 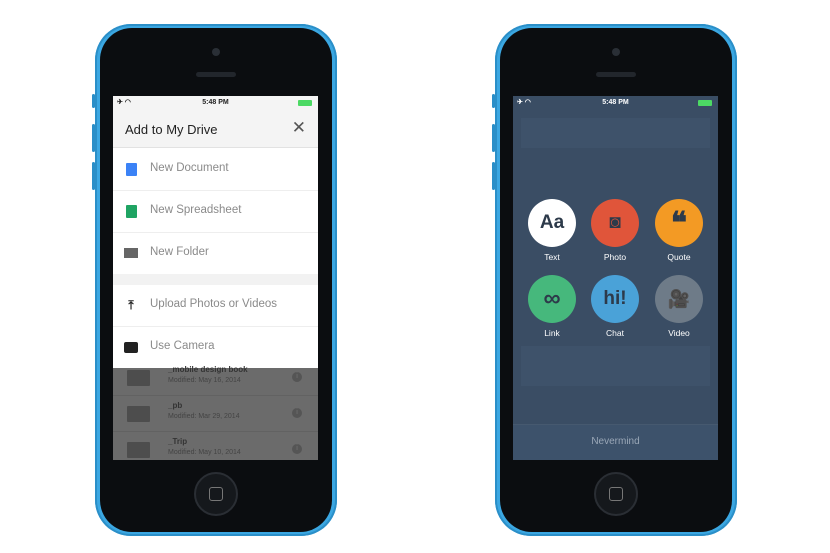 What do you see at coordinates (615, 333) in the screenshot?
I see `option-label: Chat` at bounding box center [615, 333].